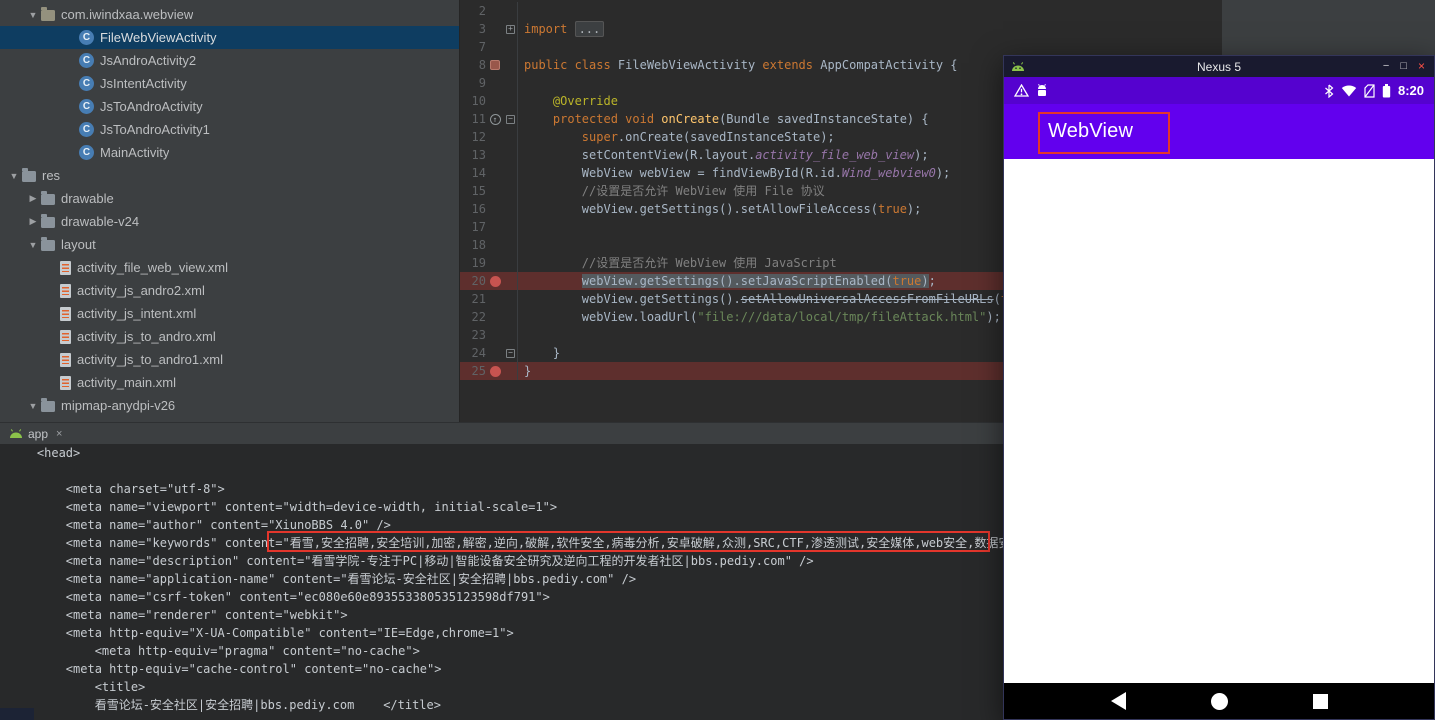 This screenshot has width=1435, height=720. What do you see at coordinates (229, 152) in the screenshot?
I see `tree-item-mainactivity: C MainActivity` at bounding box center [229, 152].